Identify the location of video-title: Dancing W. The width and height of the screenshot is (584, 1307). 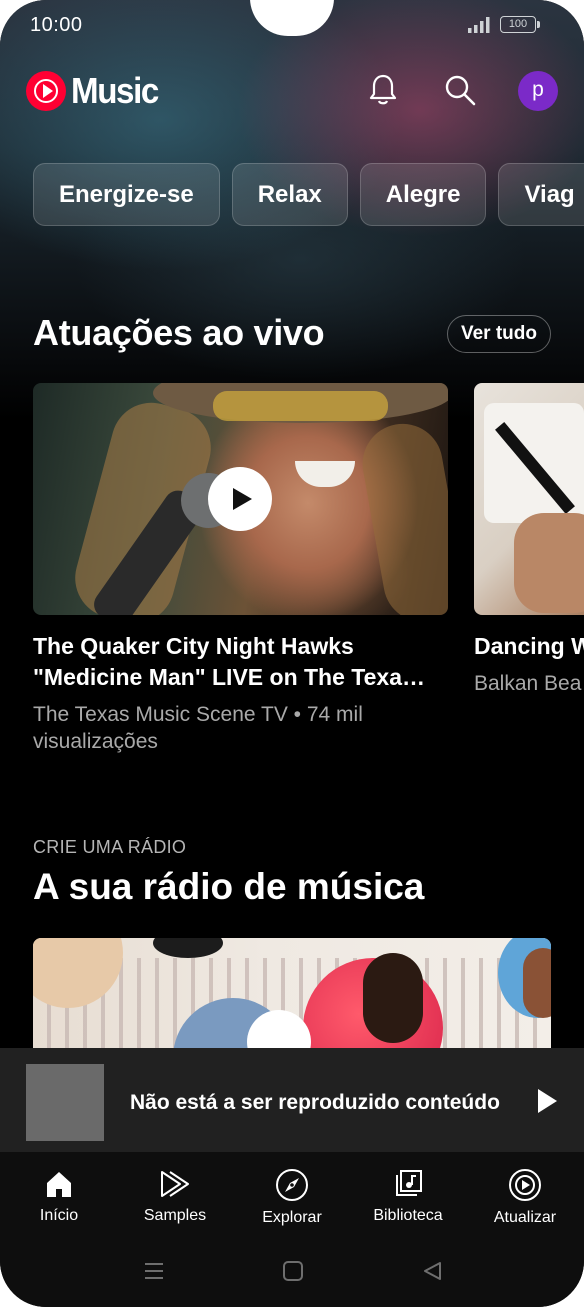
(529, 646).